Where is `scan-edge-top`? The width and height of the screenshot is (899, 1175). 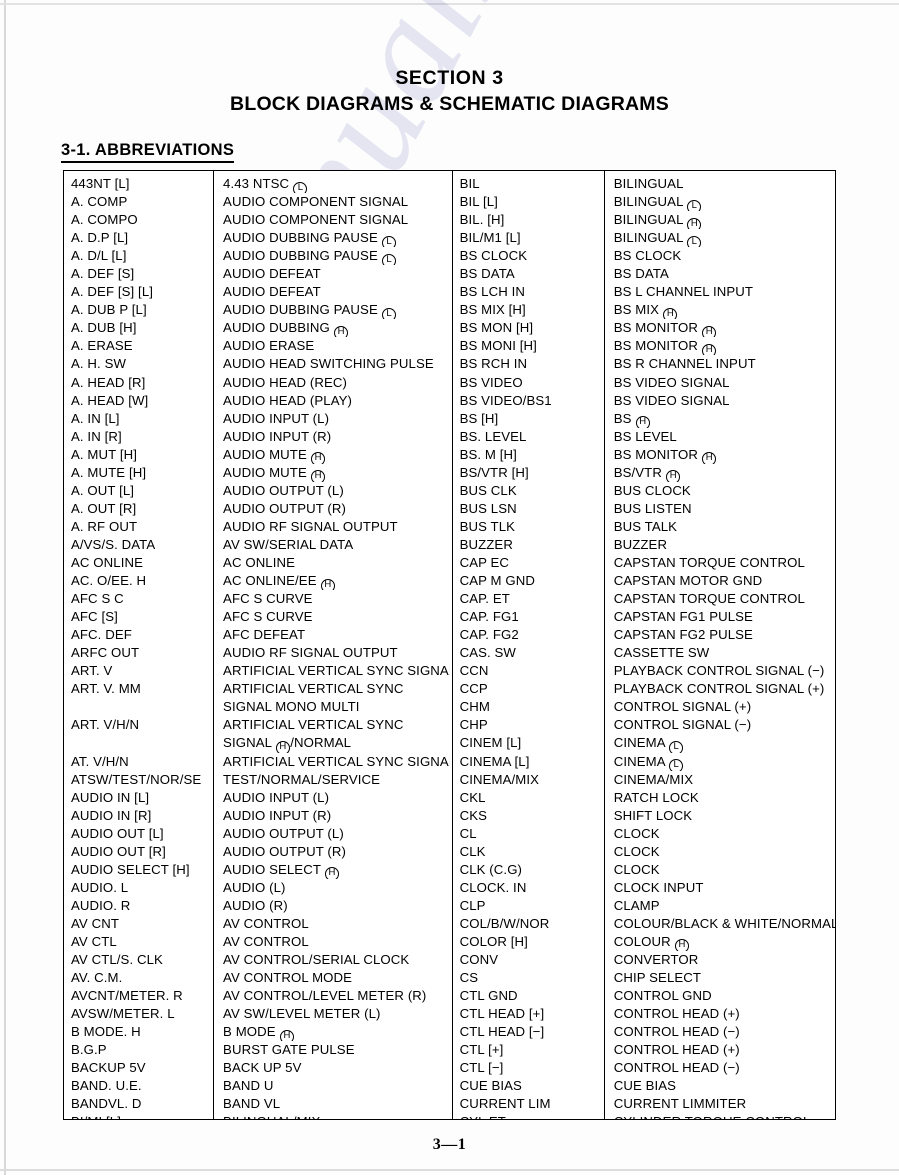
scan-edge-top is located at coordinates (449, 4).